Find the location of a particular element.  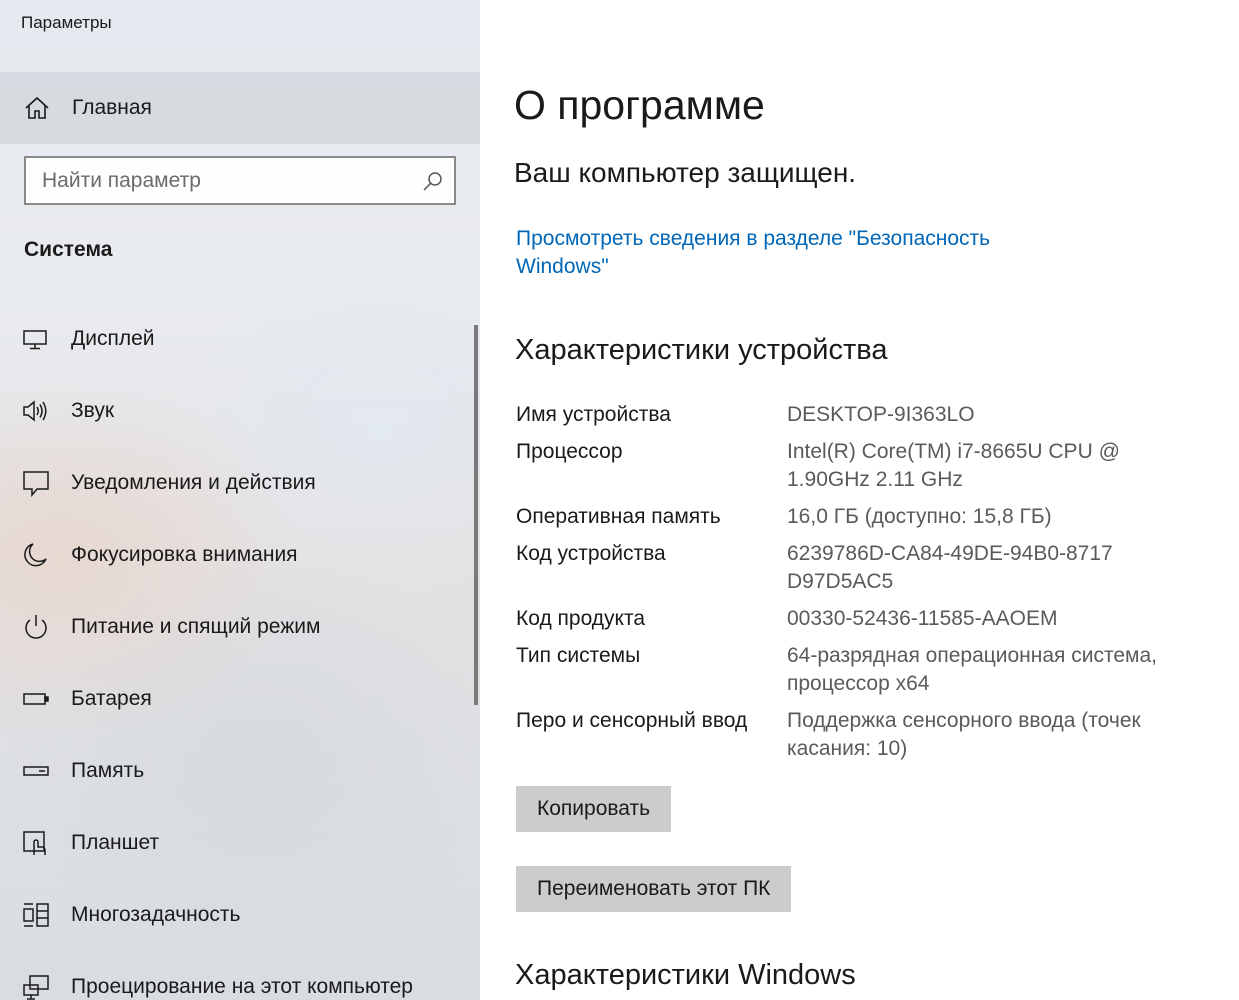

spec-label-pen-touch: Перо и сенсорный ввод is located at coordinates (632, 720).